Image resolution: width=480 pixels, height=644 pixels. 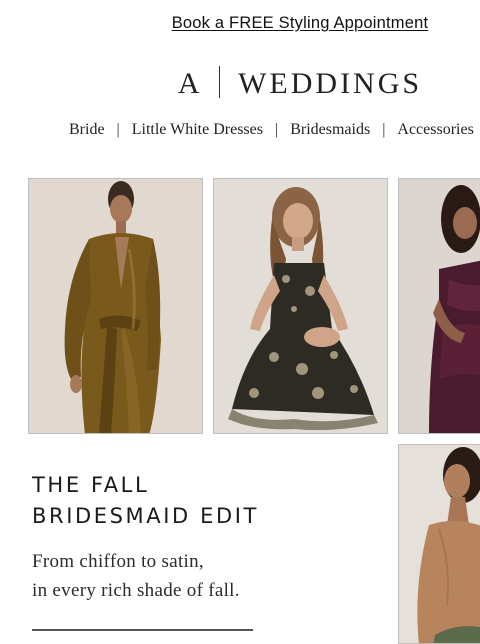 What do you see at coordinates (219, 82) in the screenshot?
I see `logo-divider` at bounding box center [219, 82].